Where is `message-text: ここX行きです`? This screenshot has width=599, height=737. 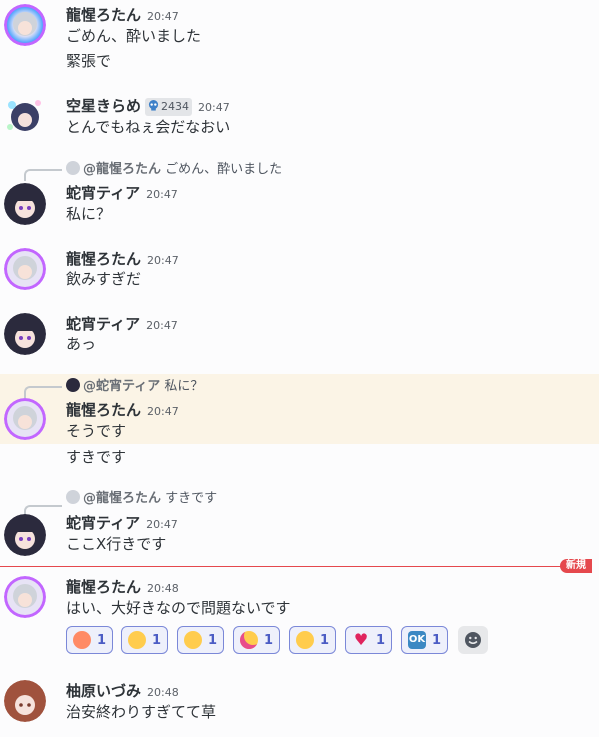 message-text: ここX行きです is located at coordinates (116, 544).